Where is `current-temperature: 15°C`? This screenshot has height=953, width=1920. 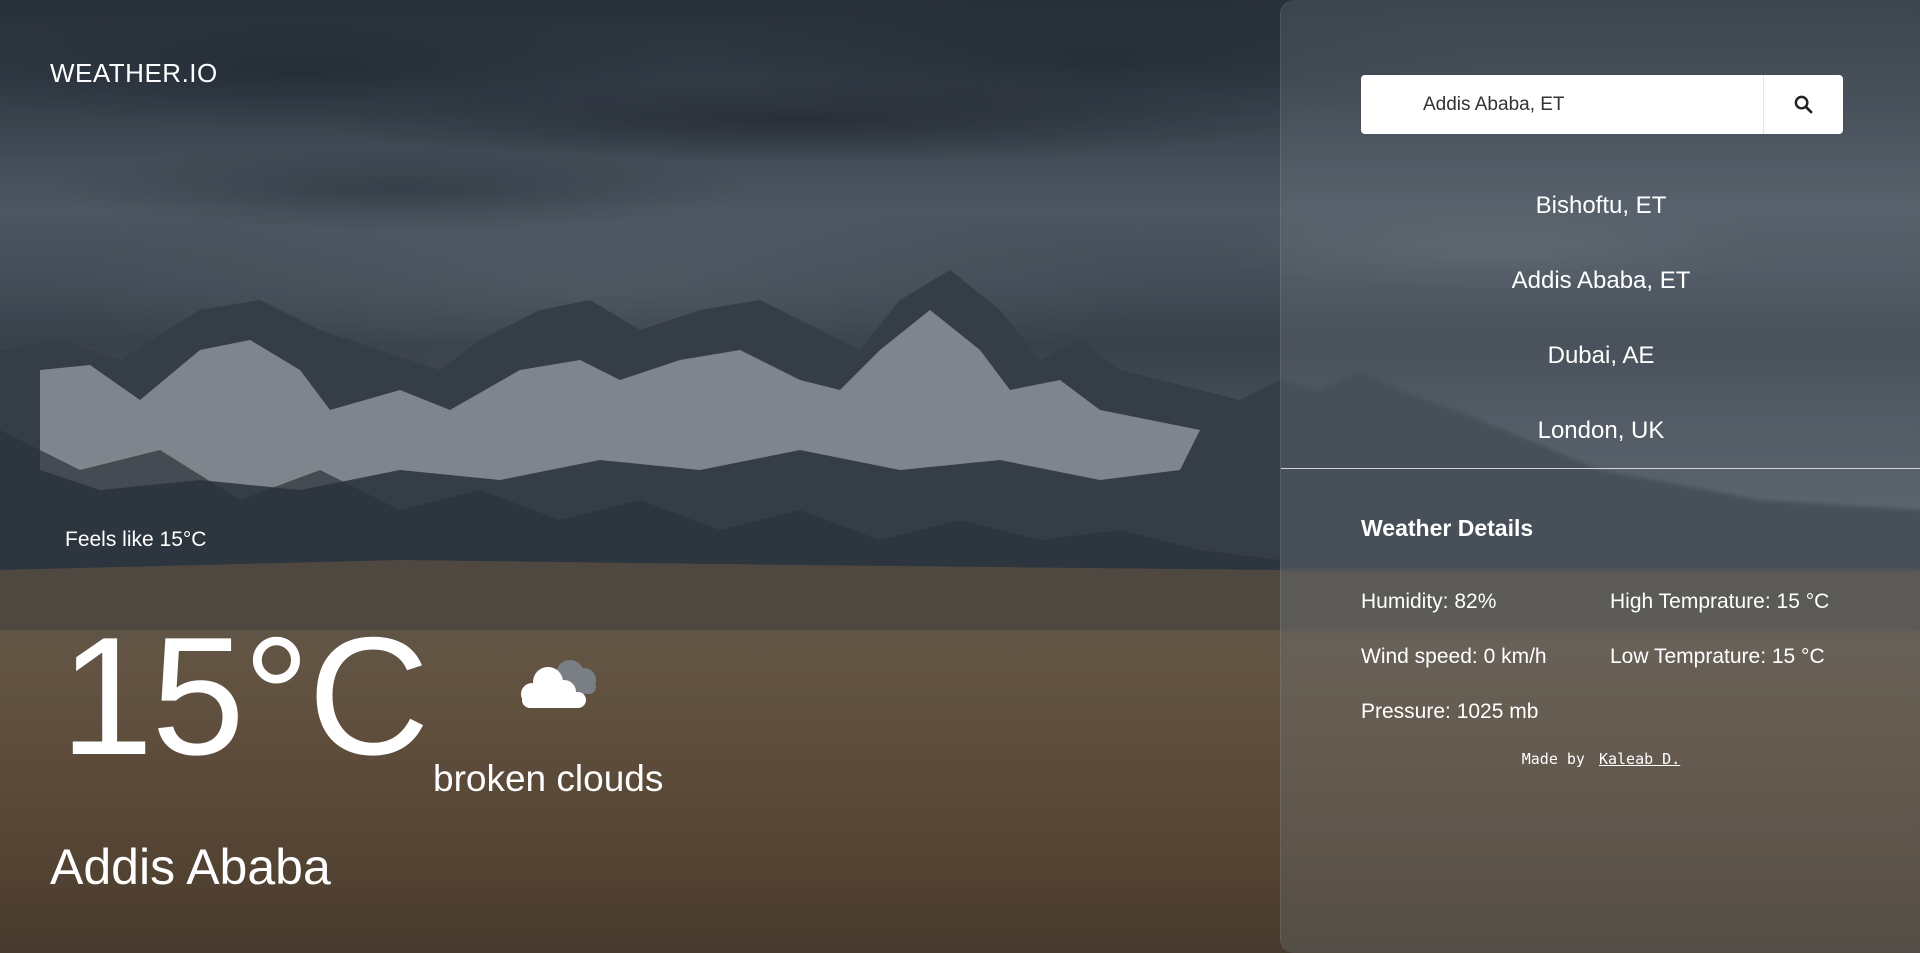
current-temperature: 15°C is located at coordinates (244, 696).